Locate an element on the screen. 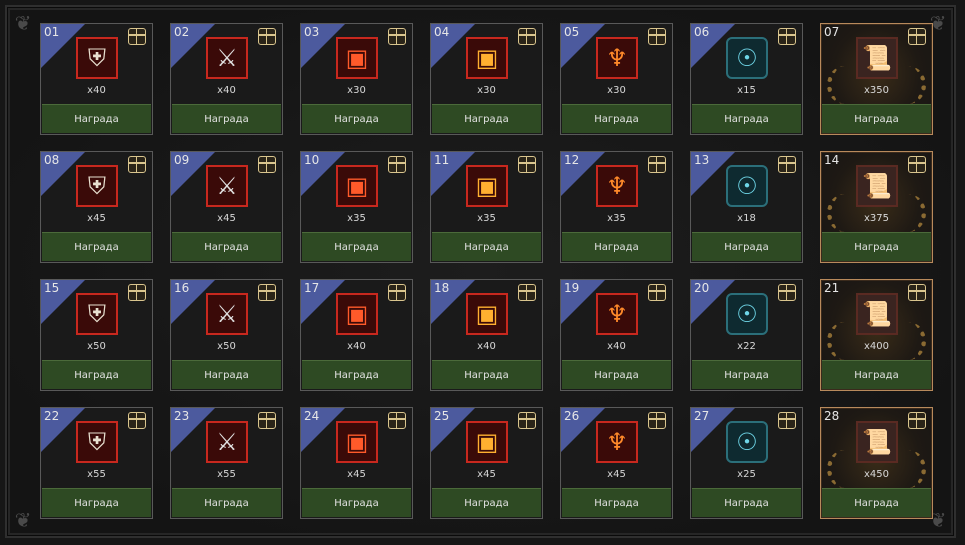  reward-card: 19 ♆ x40 Награда is located at coordinates (616, 335).